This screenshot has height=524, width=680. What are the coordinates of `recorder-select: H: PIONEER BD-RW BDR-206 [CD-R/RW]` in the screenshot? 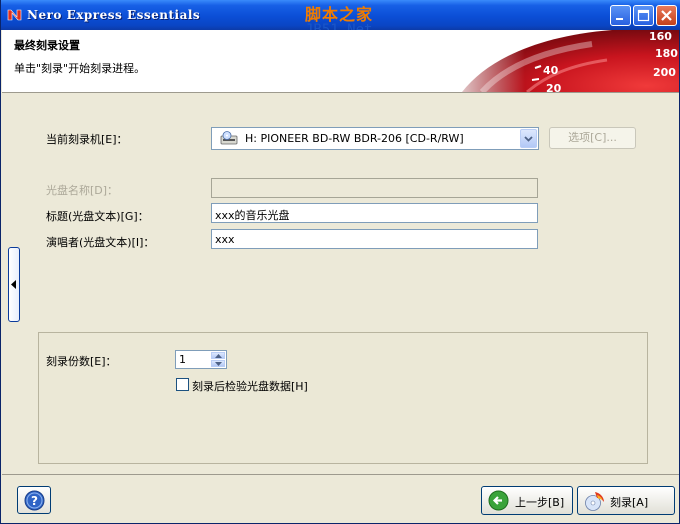 It's located at (375, 138).